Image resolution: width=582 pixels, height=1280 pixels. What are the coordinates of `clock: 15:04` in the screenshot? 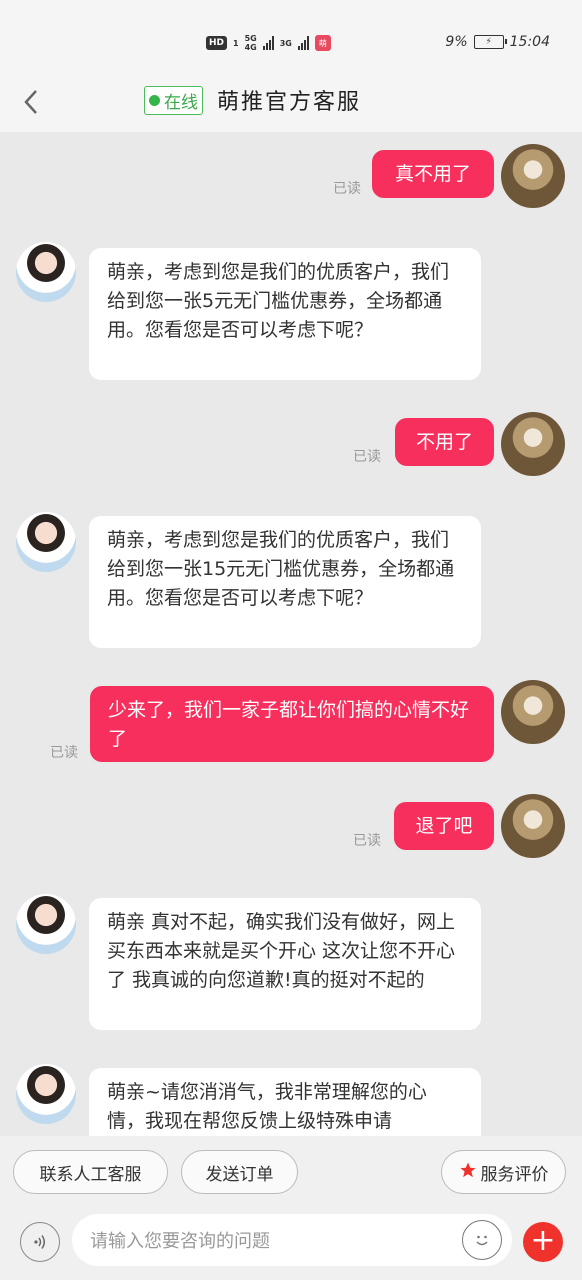 It's located at (529, 42).